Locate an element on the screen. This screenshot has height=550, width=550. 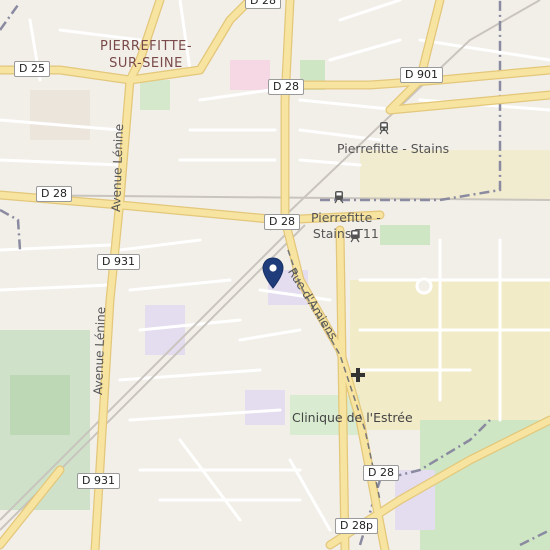
park-area is located at coordinates (485, 485).